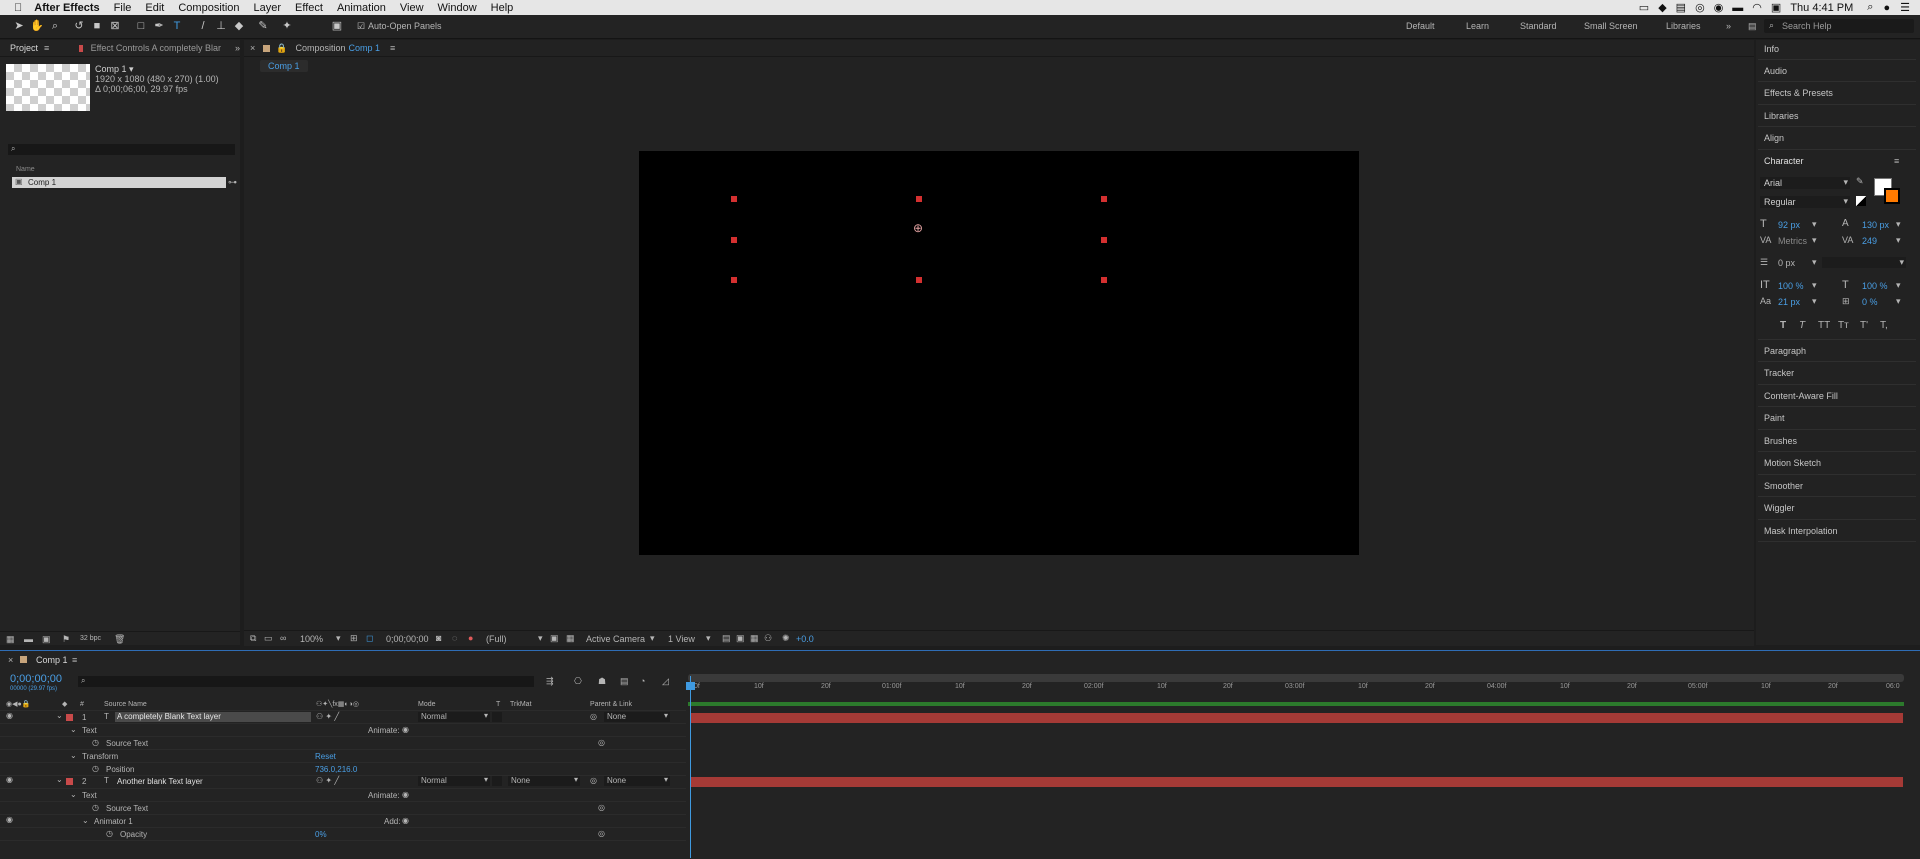 This screenshot has height=859, width=1920. Describe the element at coordinates (1297, 782) in the screenshot. I see `layer2-duration-bar` at that location.